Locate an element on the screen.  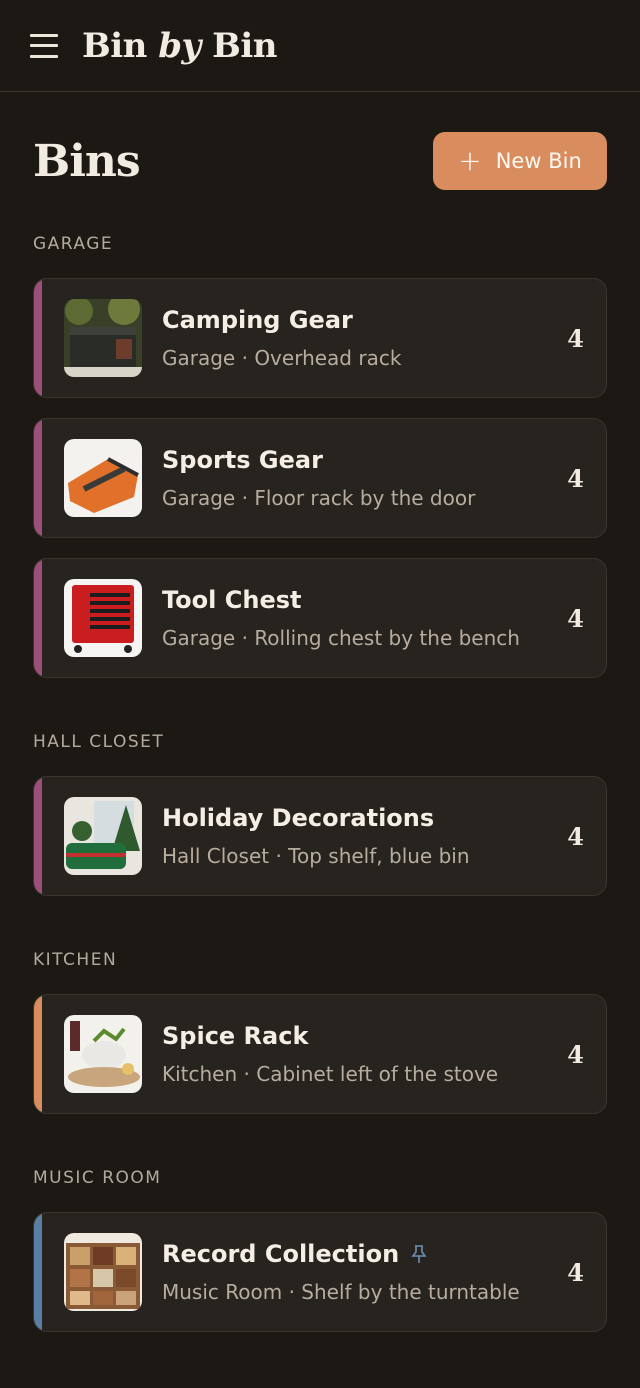
bin-title: Holiday Decorations is located at coordinates (298, 818).